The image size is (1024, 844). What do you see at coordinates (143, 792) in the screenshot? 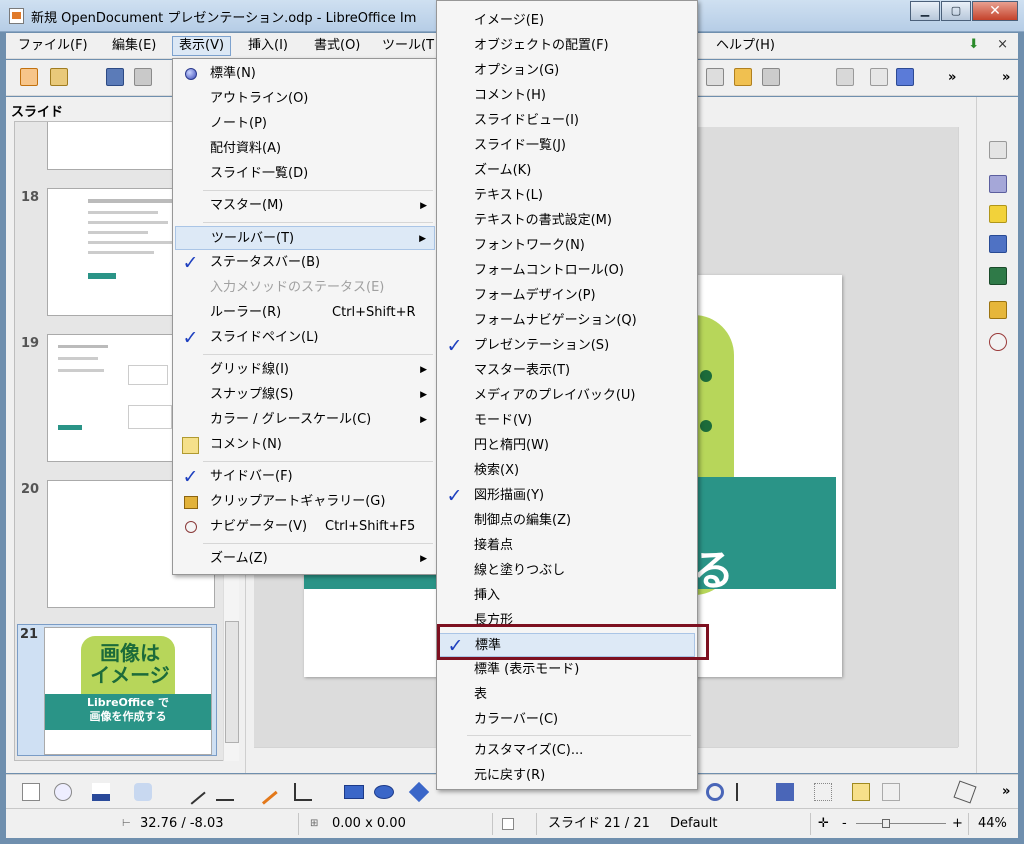
I see `fill-color-icon` at bounding box center [143, 792].